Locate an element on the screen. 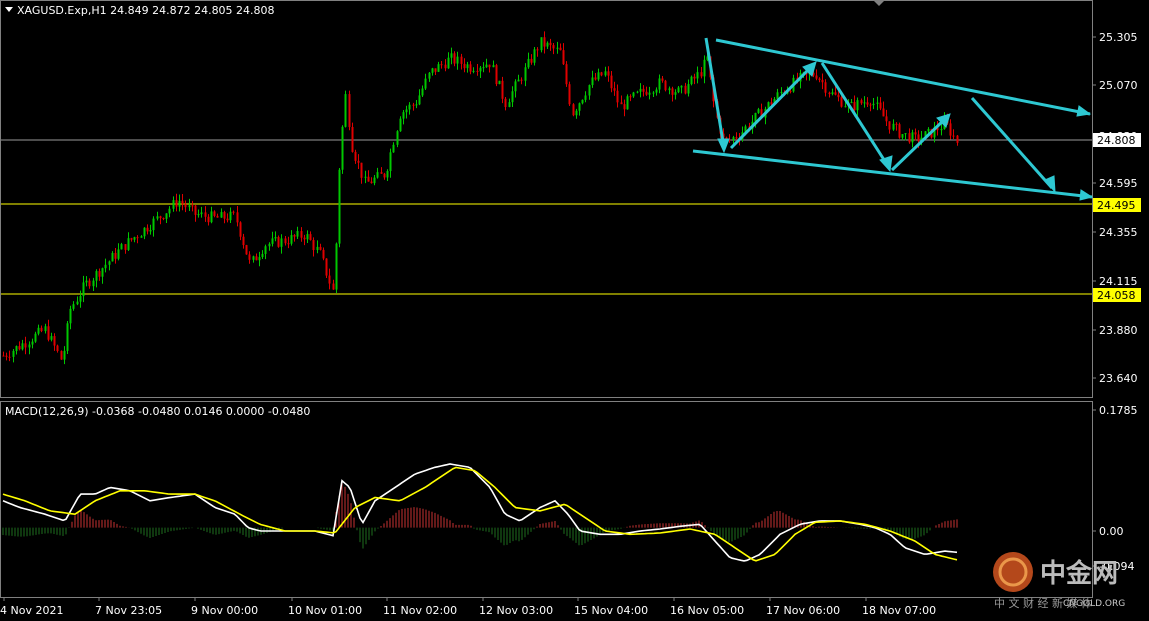  price-badge-support-2-label: 24.058 is located at coordinates (1116, 295).